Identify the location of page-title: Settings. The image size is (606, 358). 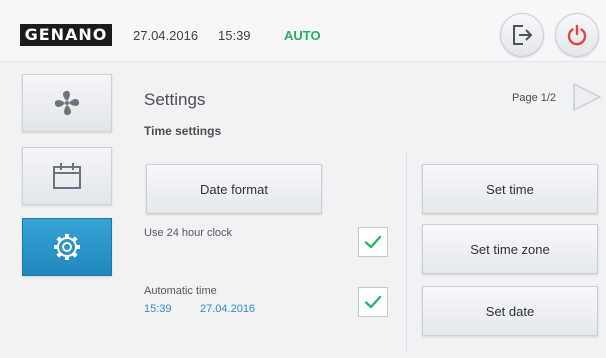
(175, 99).